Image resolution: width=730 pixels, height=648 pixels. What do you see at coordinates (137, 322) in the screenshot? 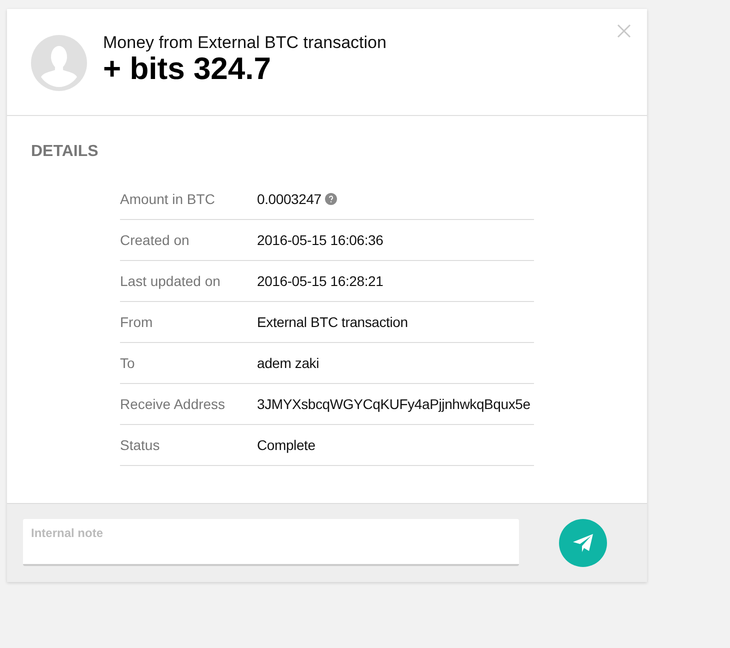
I see `field-label: From` at bounding box center [137, 322].